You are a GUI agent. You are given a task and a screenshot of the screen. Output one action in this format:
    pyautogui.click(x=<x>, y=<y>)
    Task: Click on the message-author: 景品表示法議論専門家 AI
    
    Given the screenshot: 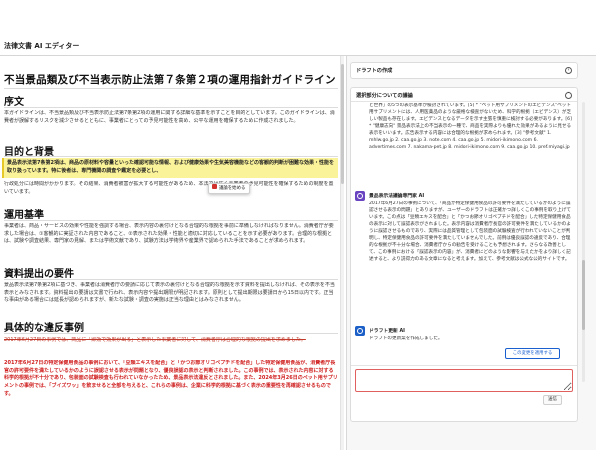 What is the action you would take?
    pyautogui.click(x=397, y=196)
    